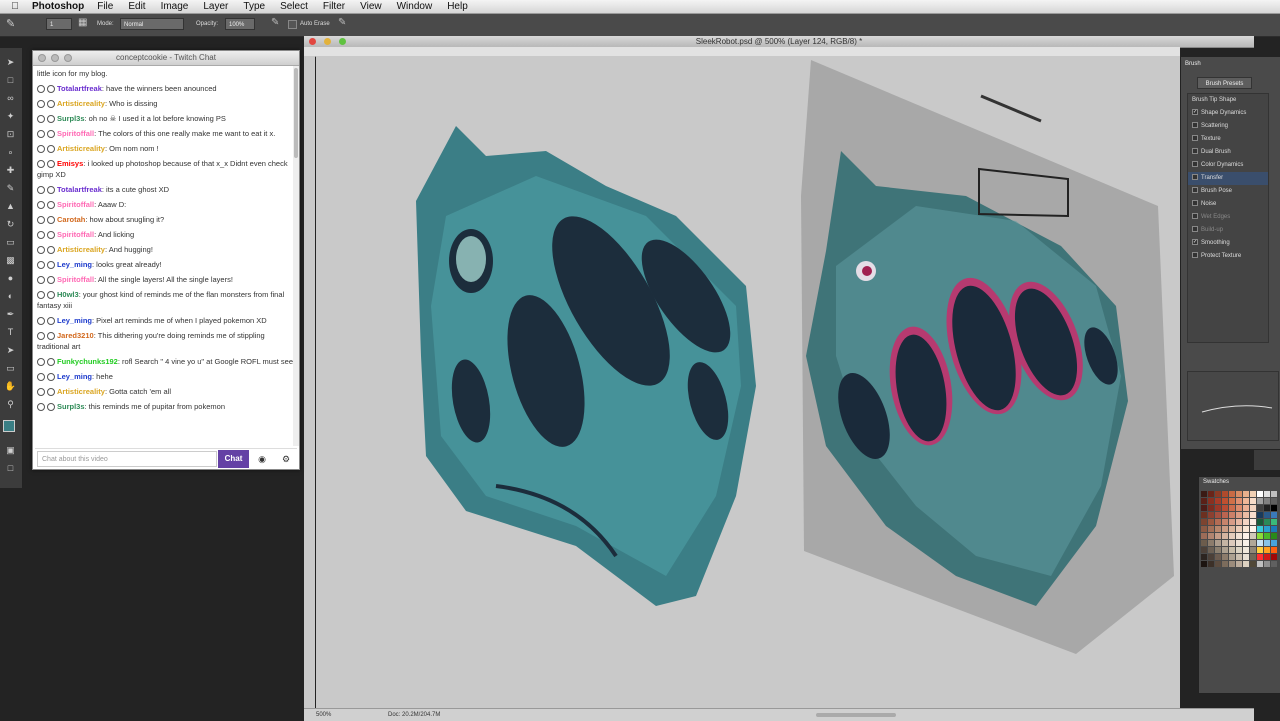 The image size is (1280, 721). Describe the element at coordinates (1228, 204) in the screenshot. I see `brush-option-noise: Noise` at that location.